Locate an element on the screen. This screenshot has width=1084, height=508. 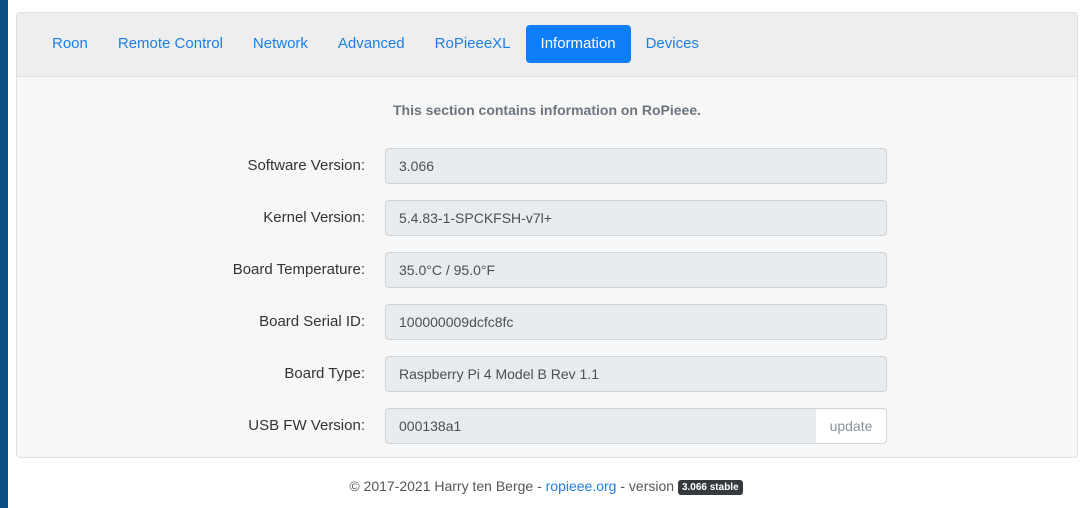
board-type-label: Board Type: is located at coordinates (324, 373).